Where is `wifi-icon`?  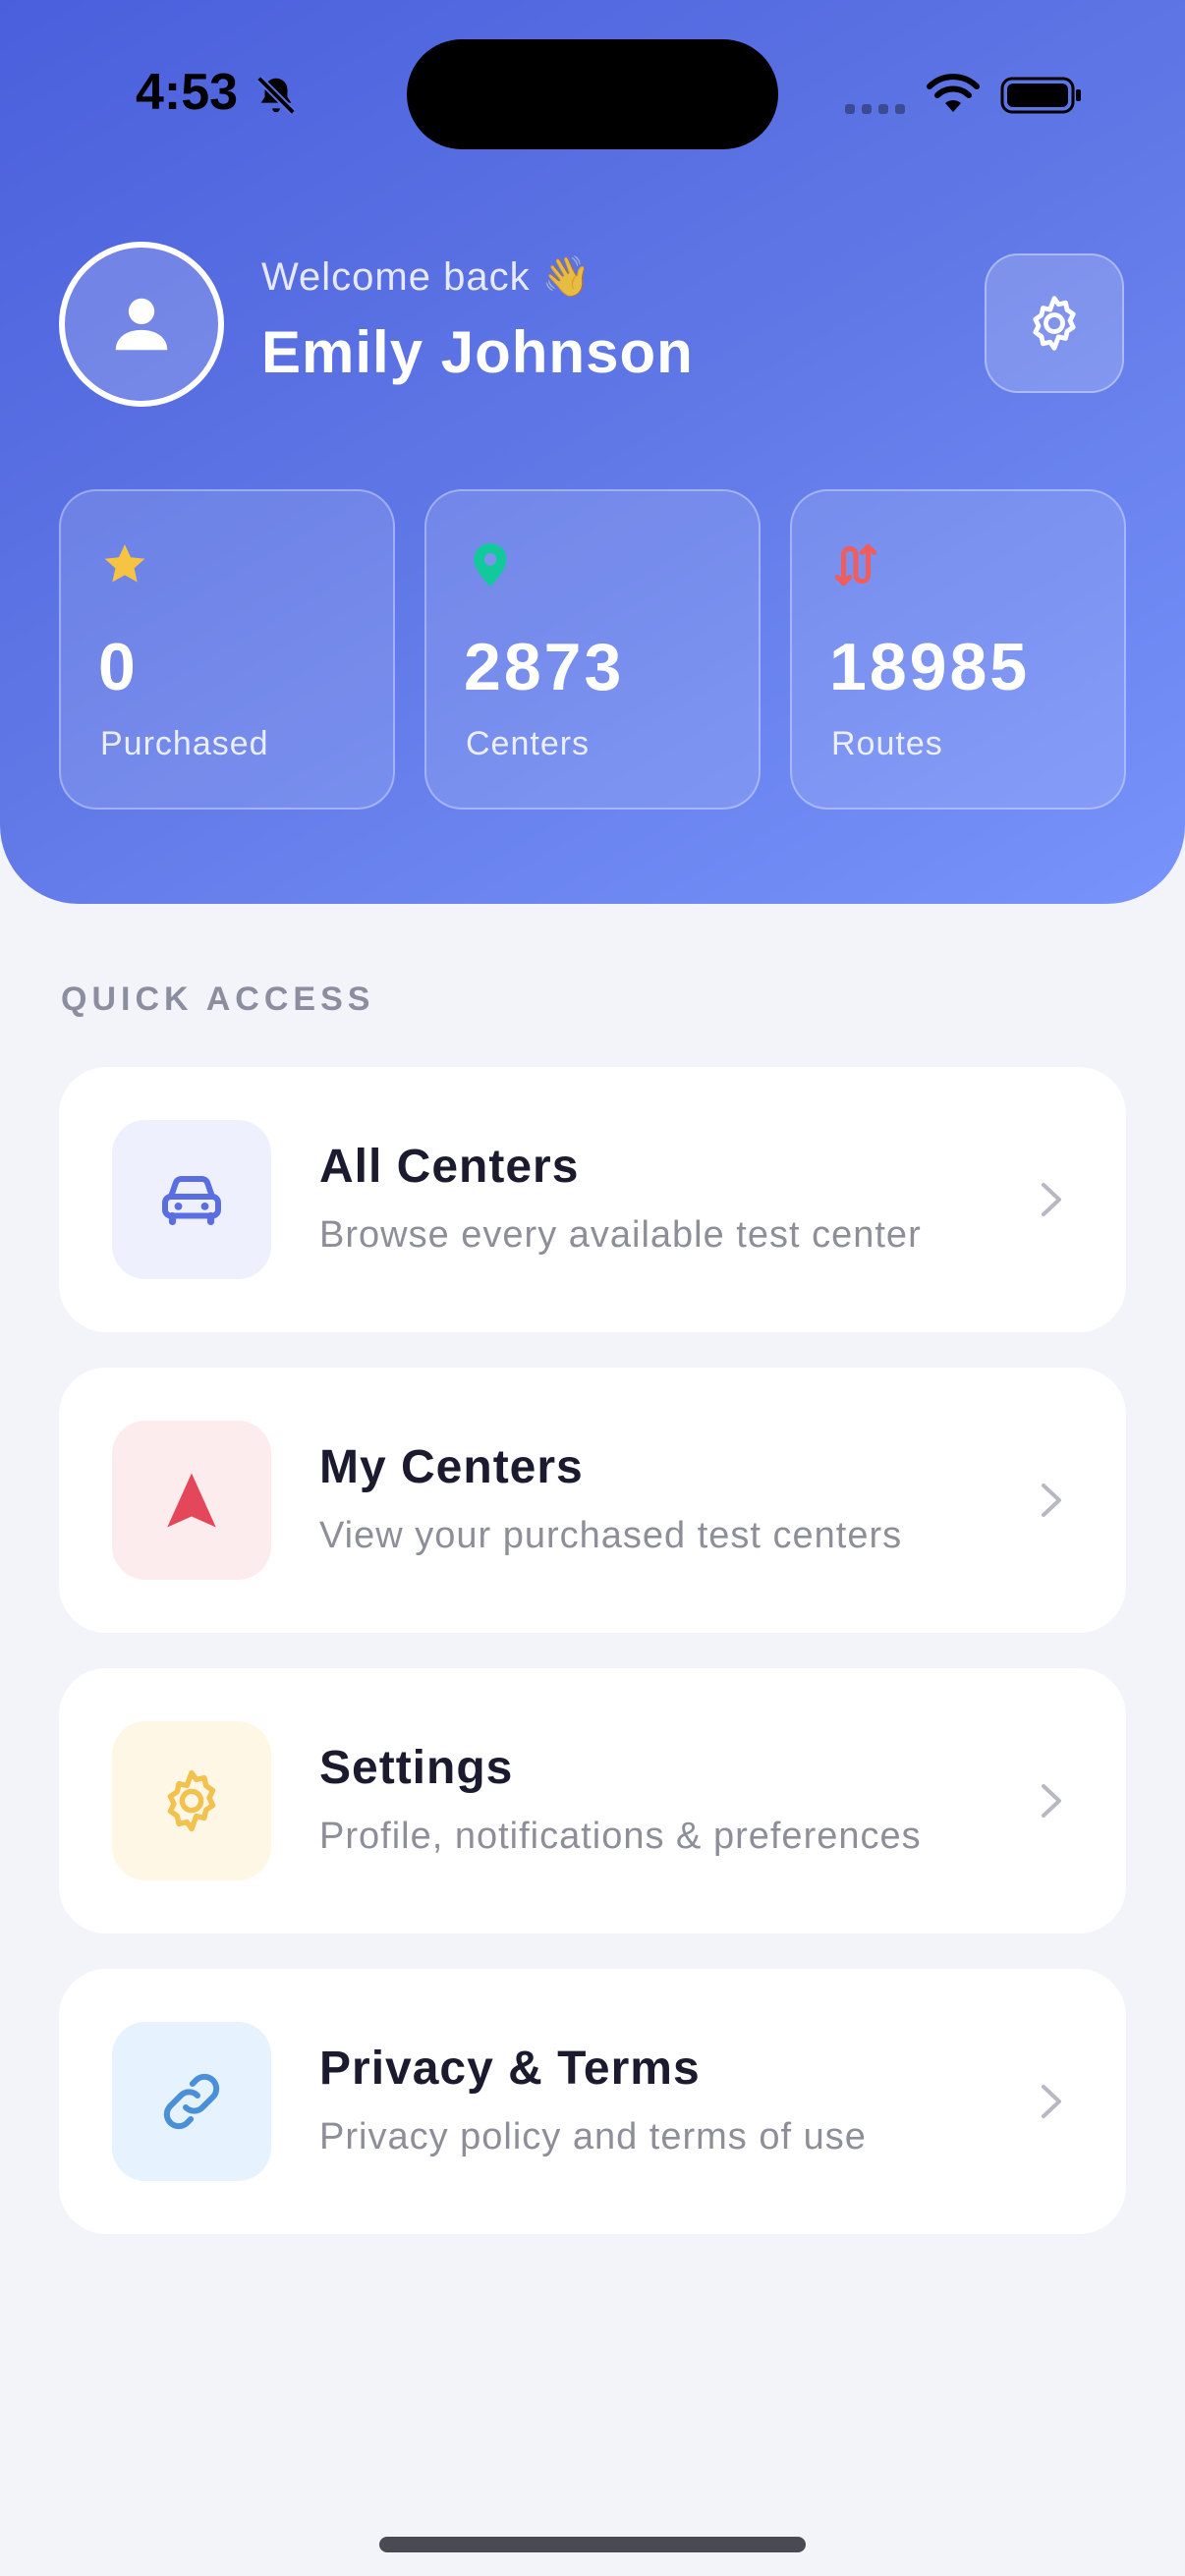
wifi-icon is located at coordinates (954, 93).